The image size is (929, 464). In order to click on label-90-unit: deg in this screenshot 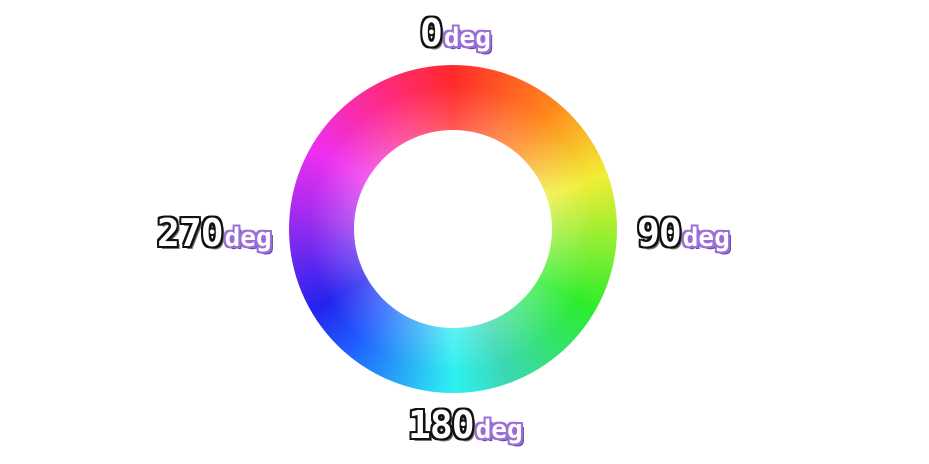, I will do `click(706, 238)`.